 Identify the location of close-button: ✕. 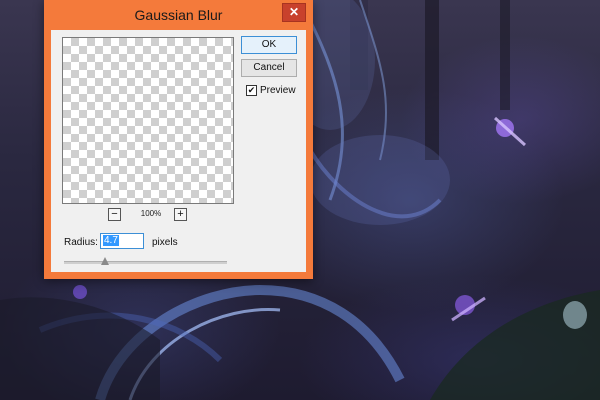
(294, 12).